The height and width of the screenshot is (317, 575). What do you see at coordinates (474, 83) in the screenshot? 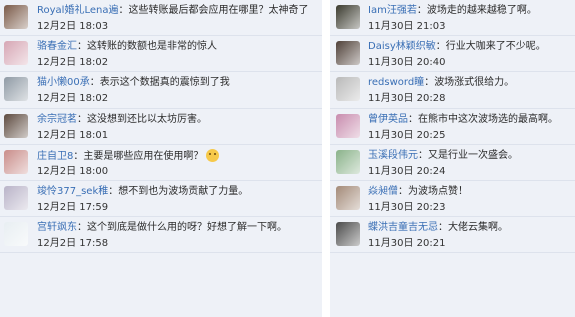
I see `comment-text: 波场涨式很给力。` at bounding box center [474, 83].